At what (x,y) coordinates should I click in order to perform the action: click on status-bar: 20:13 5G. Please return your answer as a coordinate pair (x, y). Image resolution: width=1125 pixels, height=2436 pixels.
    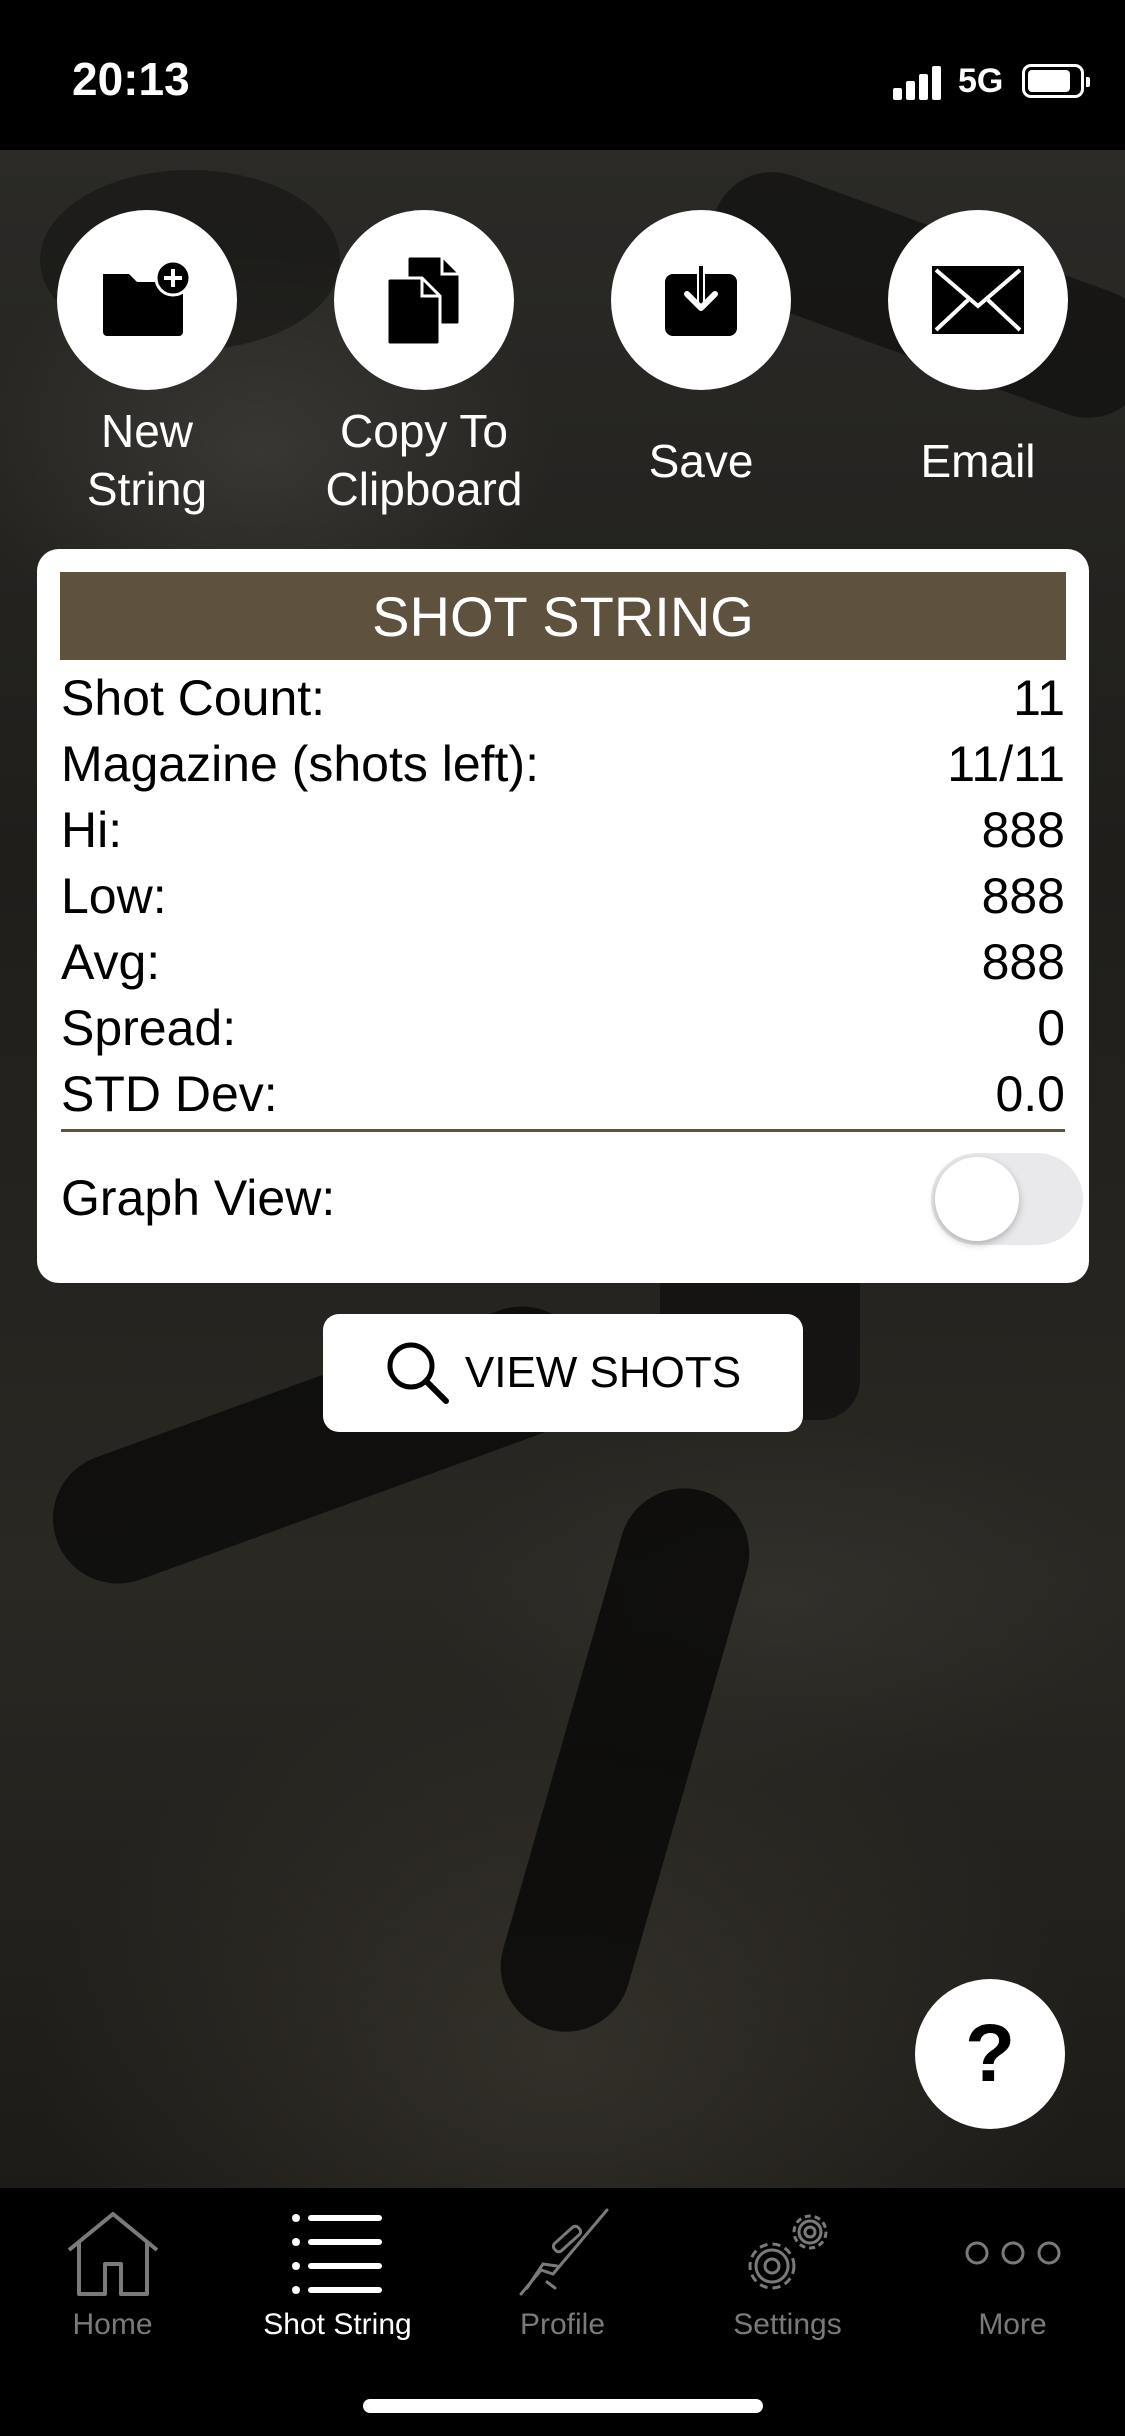
    Looking at the image, I should click on (562, 75).